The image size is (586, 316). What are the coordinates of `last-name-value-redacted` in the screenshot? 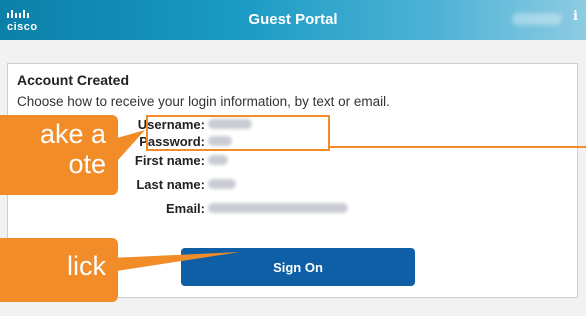 It's located at (222, 184).